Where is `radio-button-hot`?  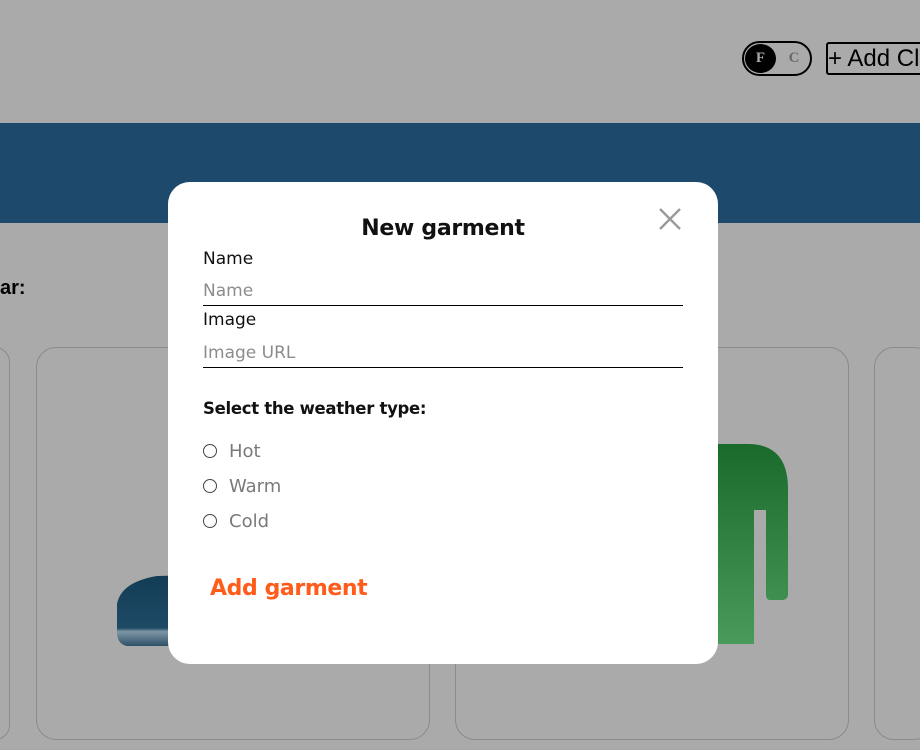 radio-button-hot is located at coordinates (210, 451).